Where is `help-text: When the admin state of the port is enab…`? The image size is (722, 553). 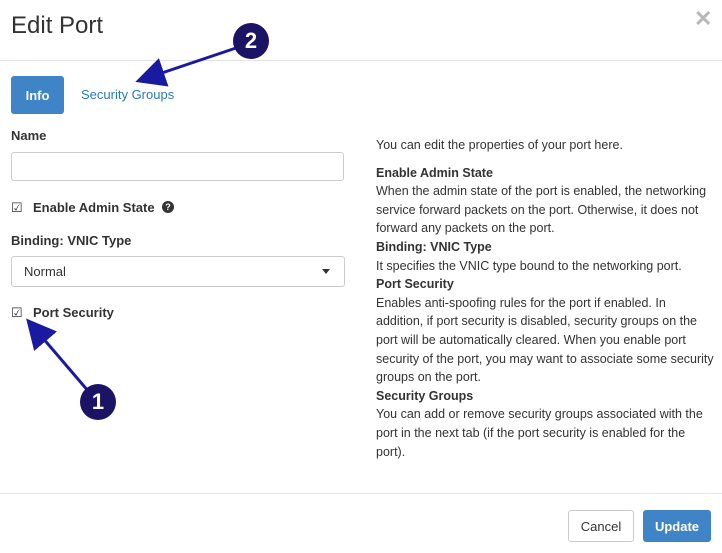
help-text: When the admin state of the port is enab… is located at coordinates (541, 210).